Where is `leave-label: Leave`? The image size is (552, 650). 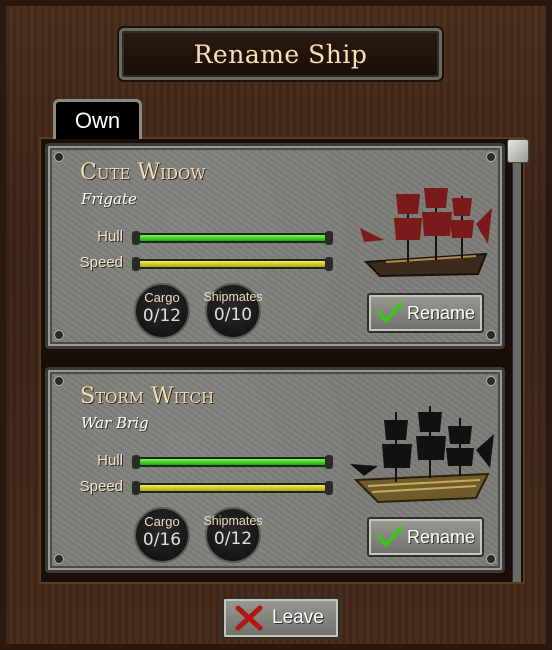
leave-label: Leave is located at coordinates (298, 617).